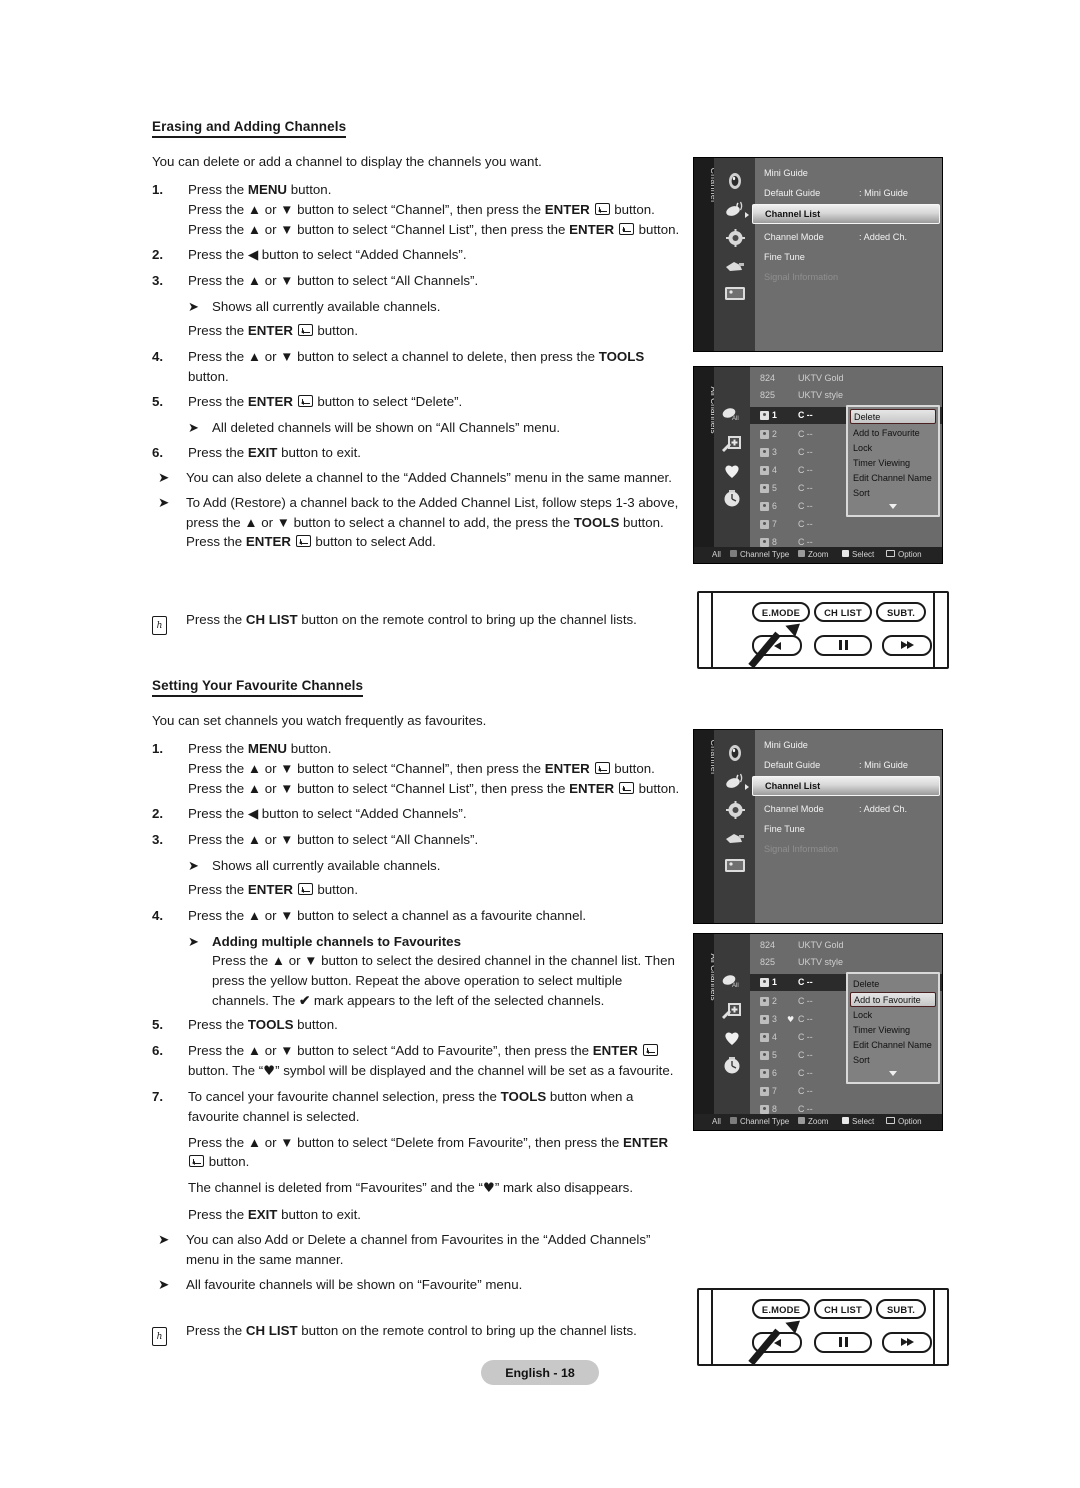 This screenshot has height=1488, width=1080. Describe the element at coordinates (735, 837) in the screenshot. I see `plug-icon` at that location.